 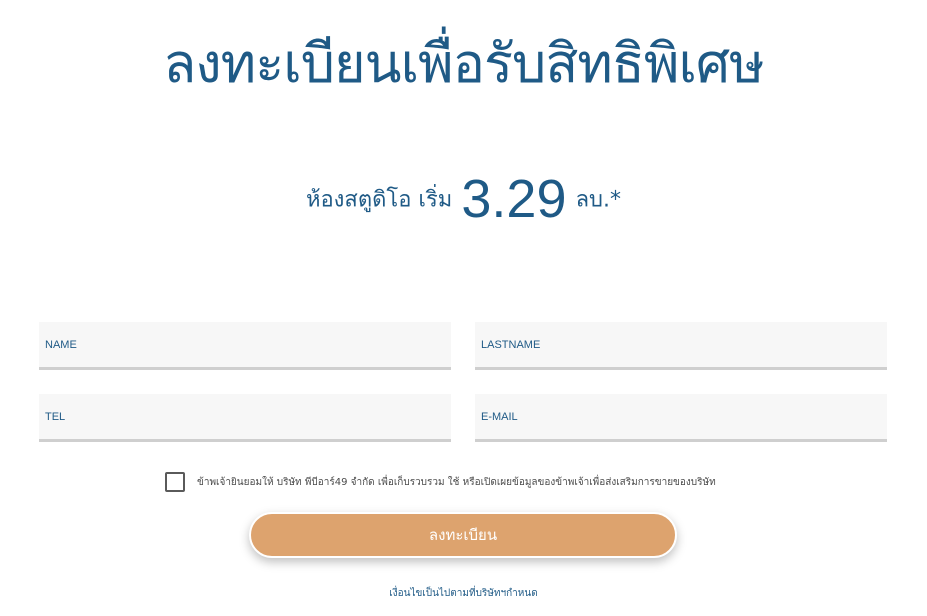 I want to click on conditions-link: เงื่อนไขเป็นไปตามที่บริษัทฯกำหนด, so click(x=463, y=593).